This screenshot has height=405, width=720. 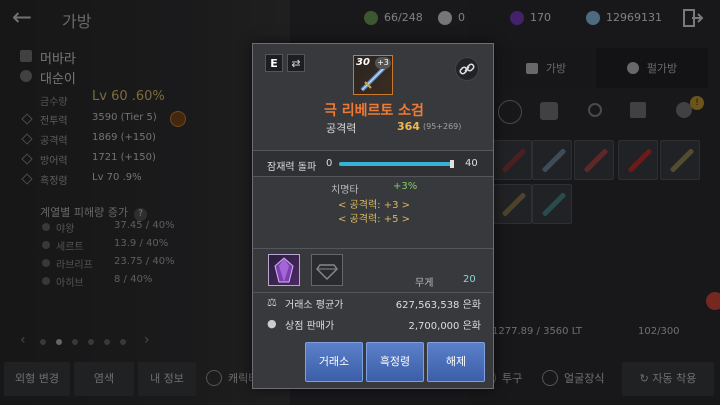 I want to click on tier-emblem-icon, so click(x=178, y=119).